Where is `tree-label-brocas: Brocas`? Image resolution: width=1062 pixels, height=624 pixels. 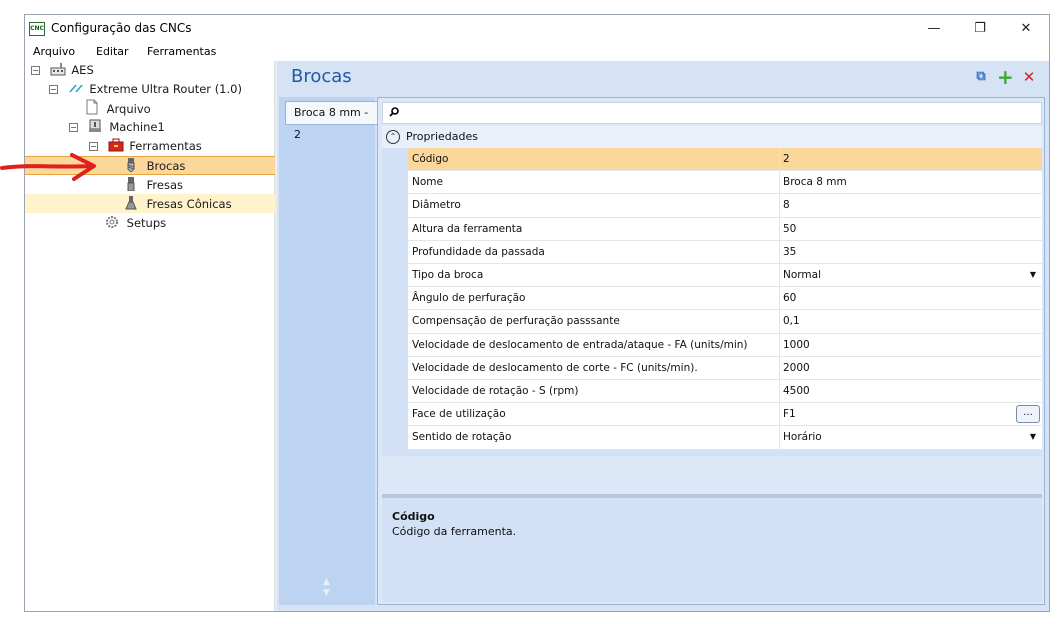
tree-label-brocas: Brocas is located at coordinates (166, 166).